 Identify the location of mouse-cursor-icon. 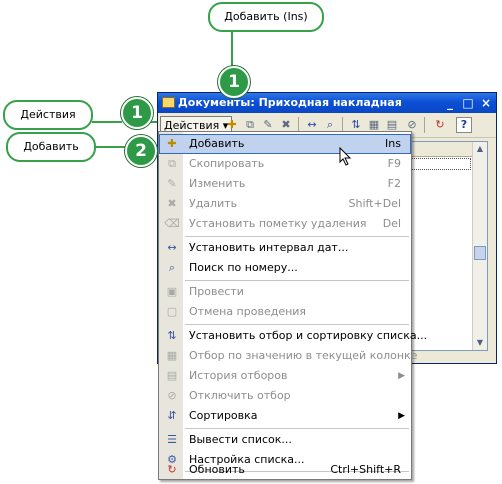
(345, 156).